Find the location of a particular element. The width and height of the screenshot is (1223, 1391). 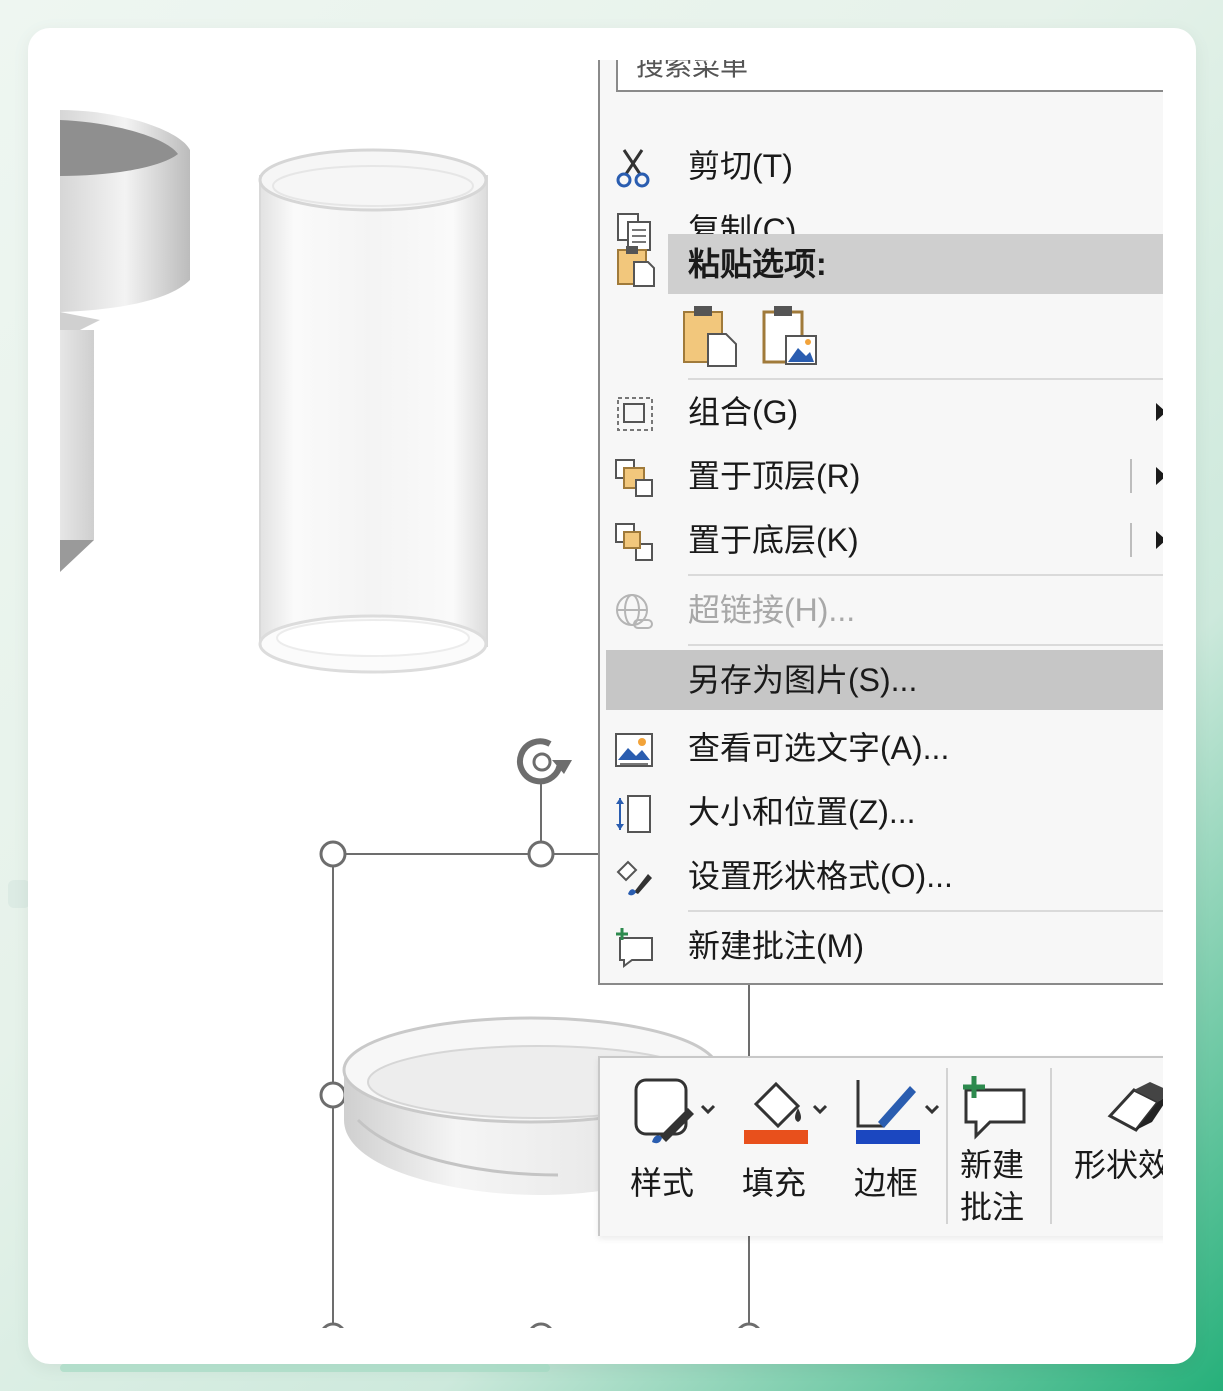

hyperlink-globe-icon is located at coordinates (634, 611).